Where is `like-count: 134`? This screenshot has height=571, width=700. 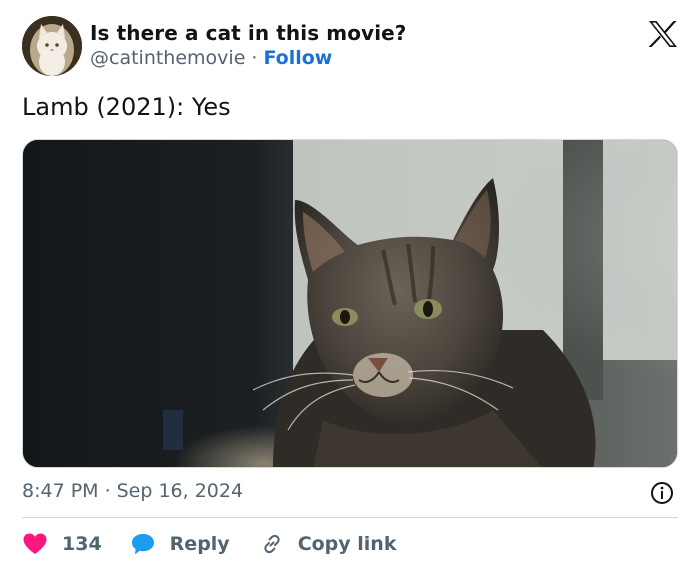
like-count: 134 is located at coordinates (82, 544).